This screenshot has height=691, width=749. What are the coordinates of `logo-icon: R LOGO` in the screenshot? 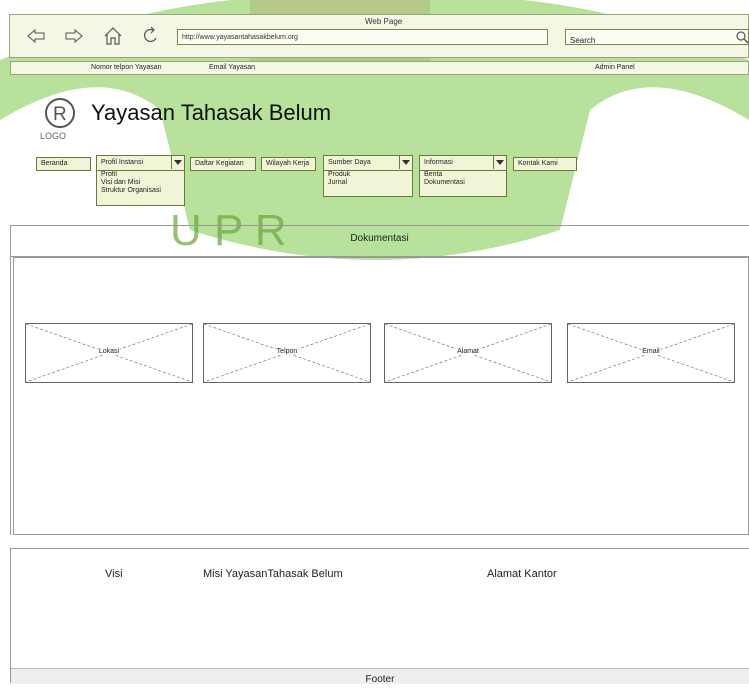 It's located at (57, 119).